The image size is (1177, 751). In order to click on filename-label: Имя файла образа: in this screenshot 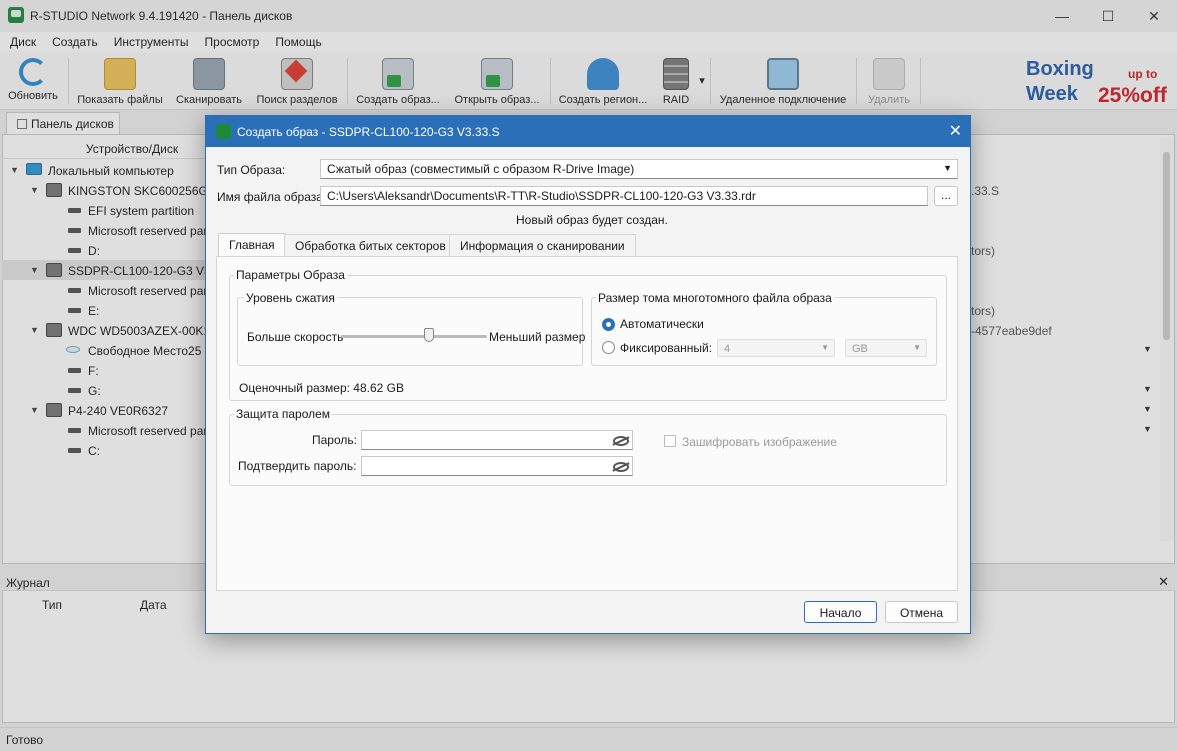, I will do `click(272, 197)`.